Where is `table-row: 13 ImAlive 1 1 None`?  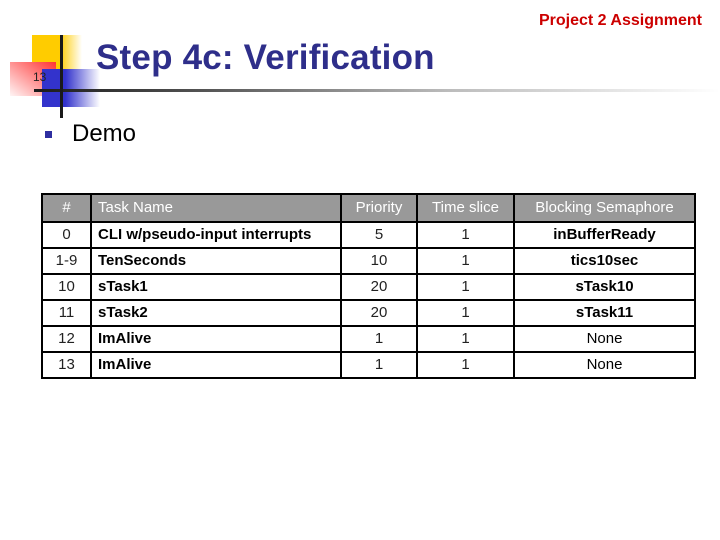 table-row: 13 ImAlive 1 1 None is located at coordinates (368, 365).